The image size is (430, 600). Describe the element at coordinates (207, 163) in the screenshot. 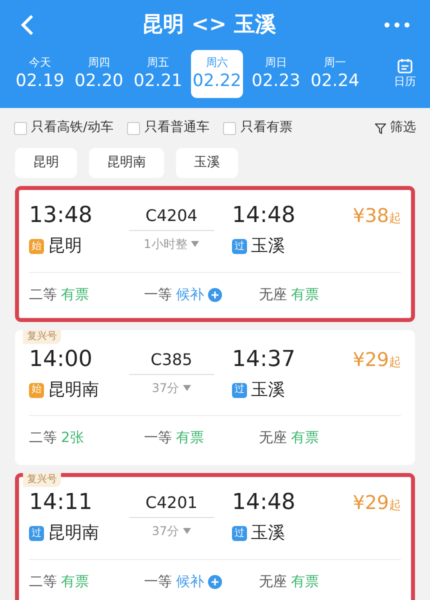

I see `station-chip: 玉溪` at that location.